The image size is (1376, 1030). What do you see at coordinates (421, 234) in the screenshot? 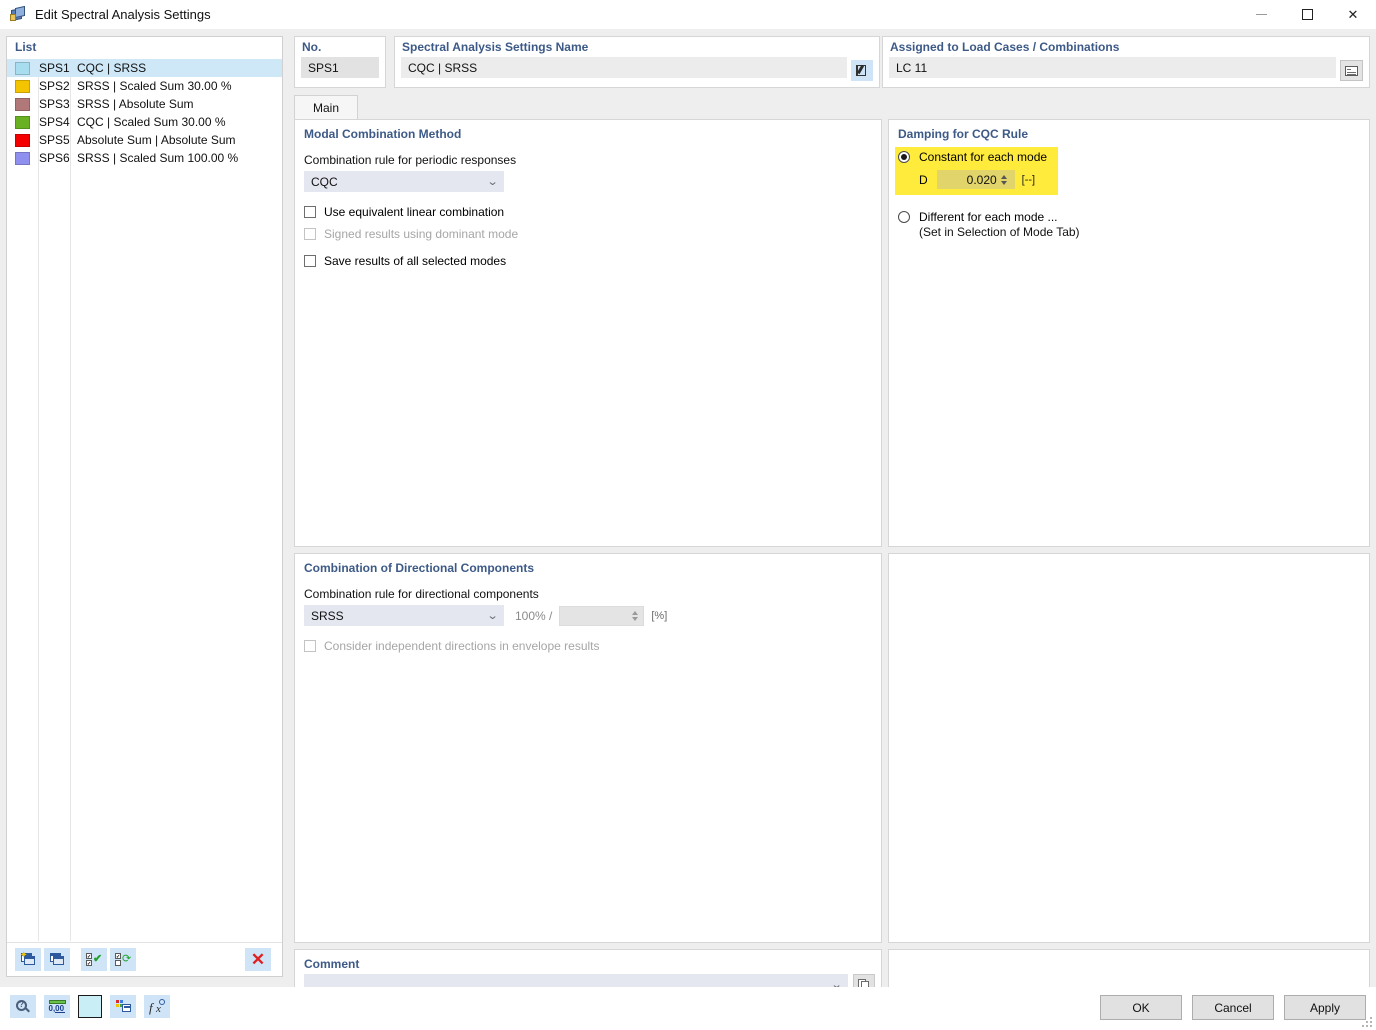
I see `checkbox-signed-results-label: Signed results using dominant mode` at bounding box center [421, 234].